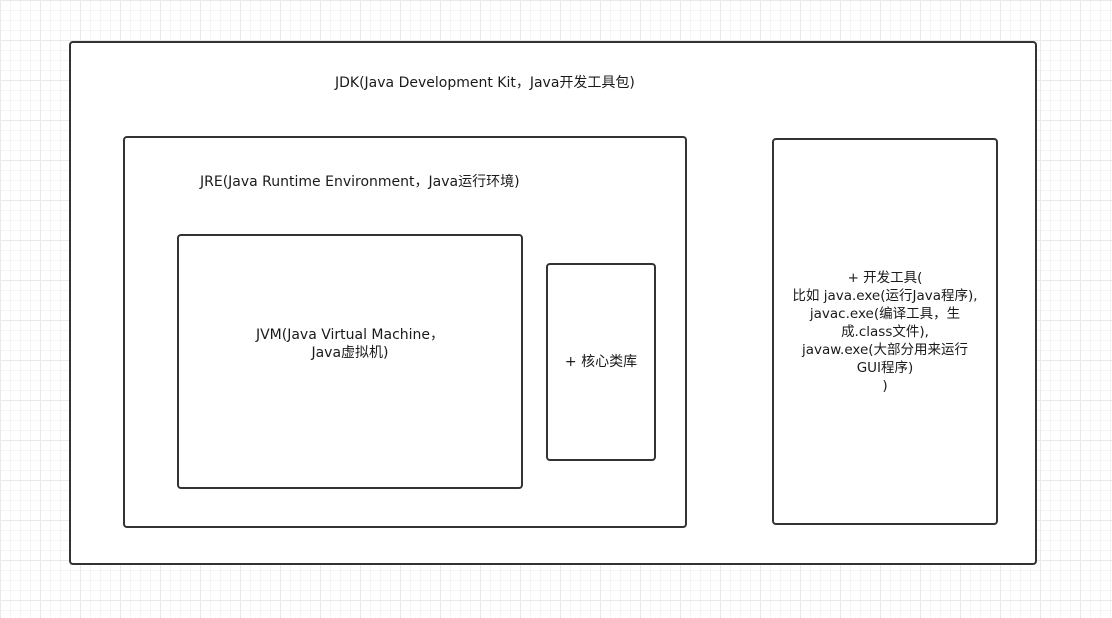 This screenshot has width=1112, height=618. I want to click on core-libs-box: + 核心类库, so click(601, 362).